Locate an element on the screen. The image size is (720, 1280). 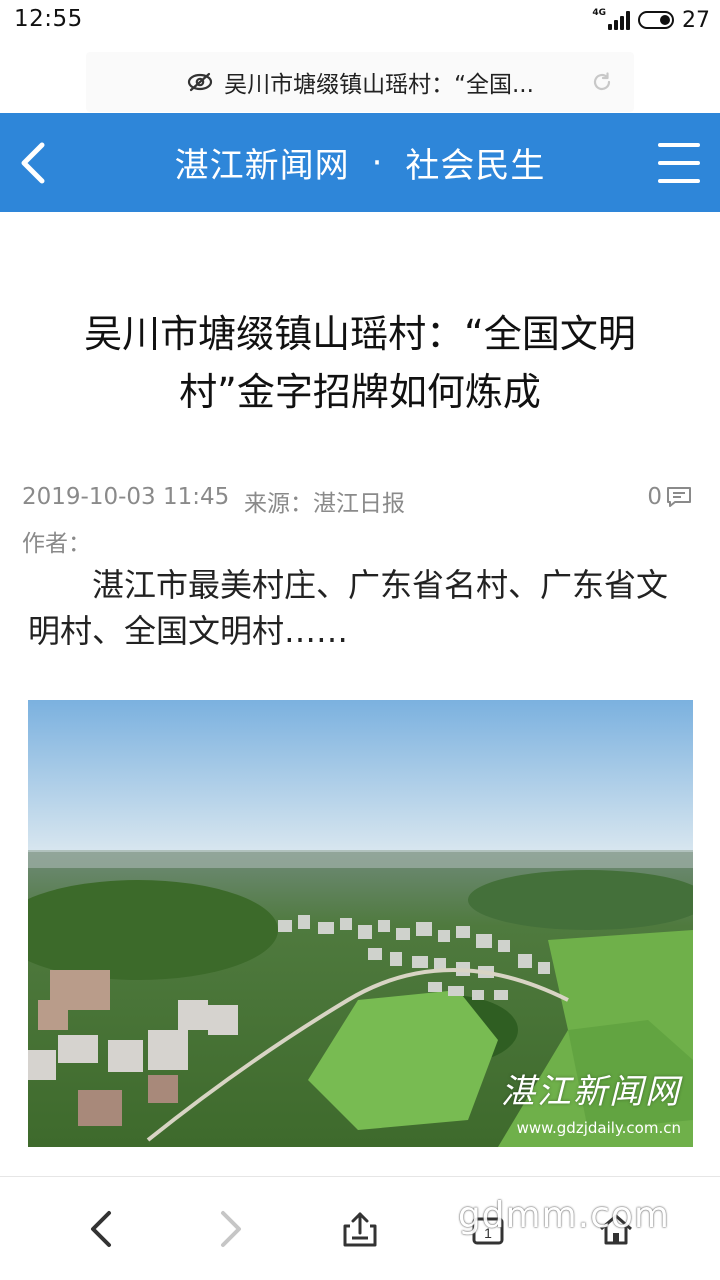
refresh-icon is located at coordinates (602, 82).